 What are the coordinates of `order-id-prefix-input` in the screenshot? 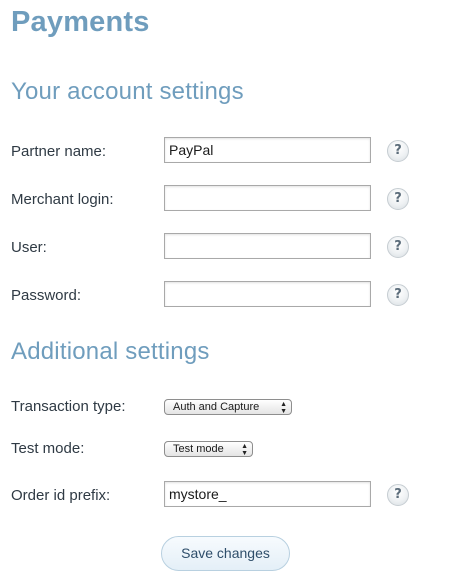 It's located at (267, 494).